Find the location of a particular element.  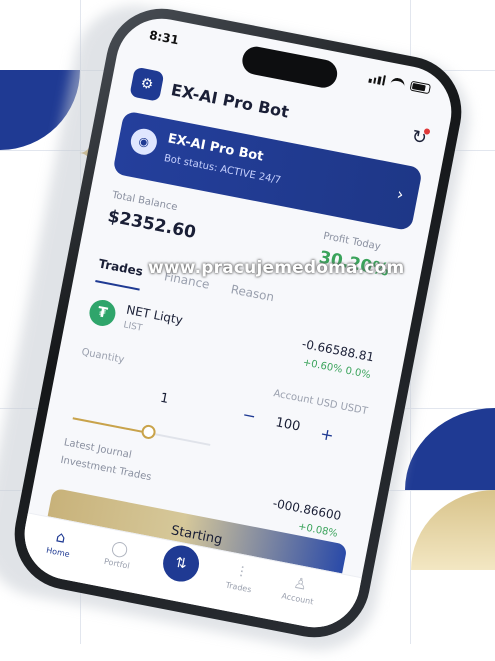

slider-thumb is located at coordinates (148, 432).